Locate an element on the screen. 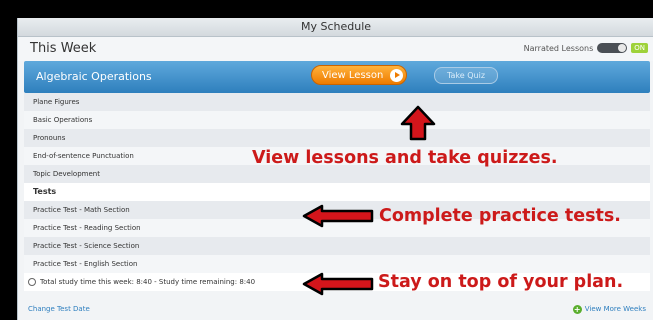  callout-tests: Complete practice tests. is located at coordinates (500, 216).